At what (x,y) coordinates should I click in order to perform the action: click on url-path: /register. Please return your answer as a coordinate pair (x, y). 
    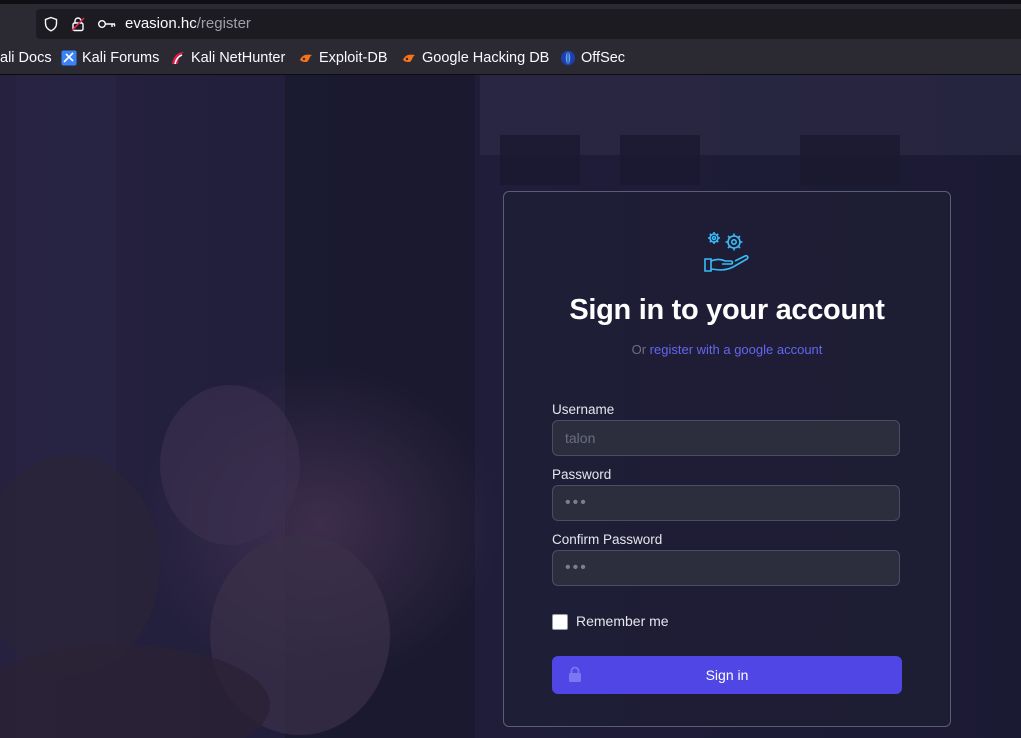
    Looking at the image, I should click on (223, 23).